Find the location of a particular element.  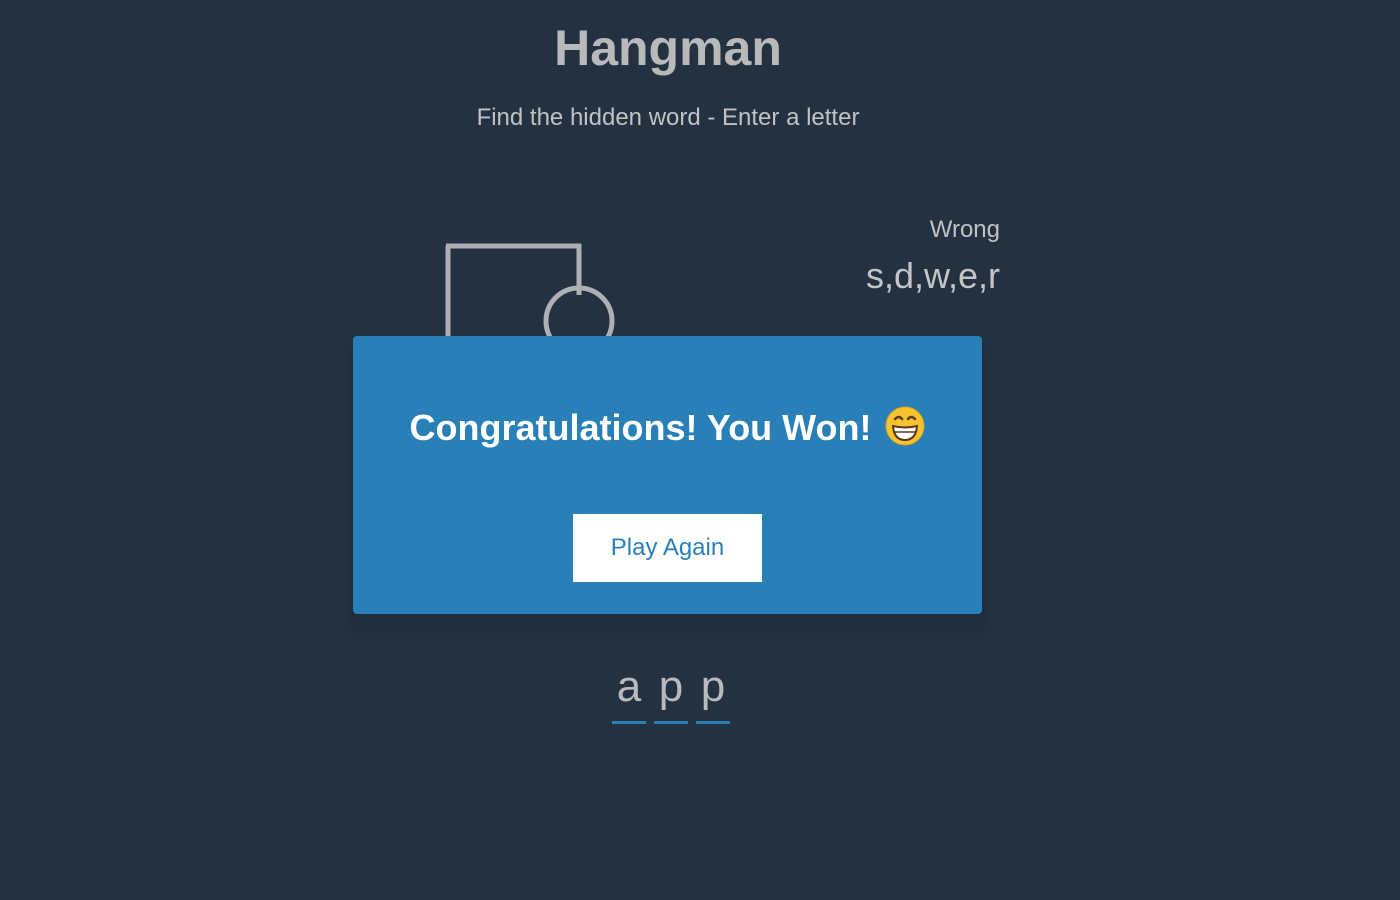

hidden-word: a p p is located at coordinates (671, 692).